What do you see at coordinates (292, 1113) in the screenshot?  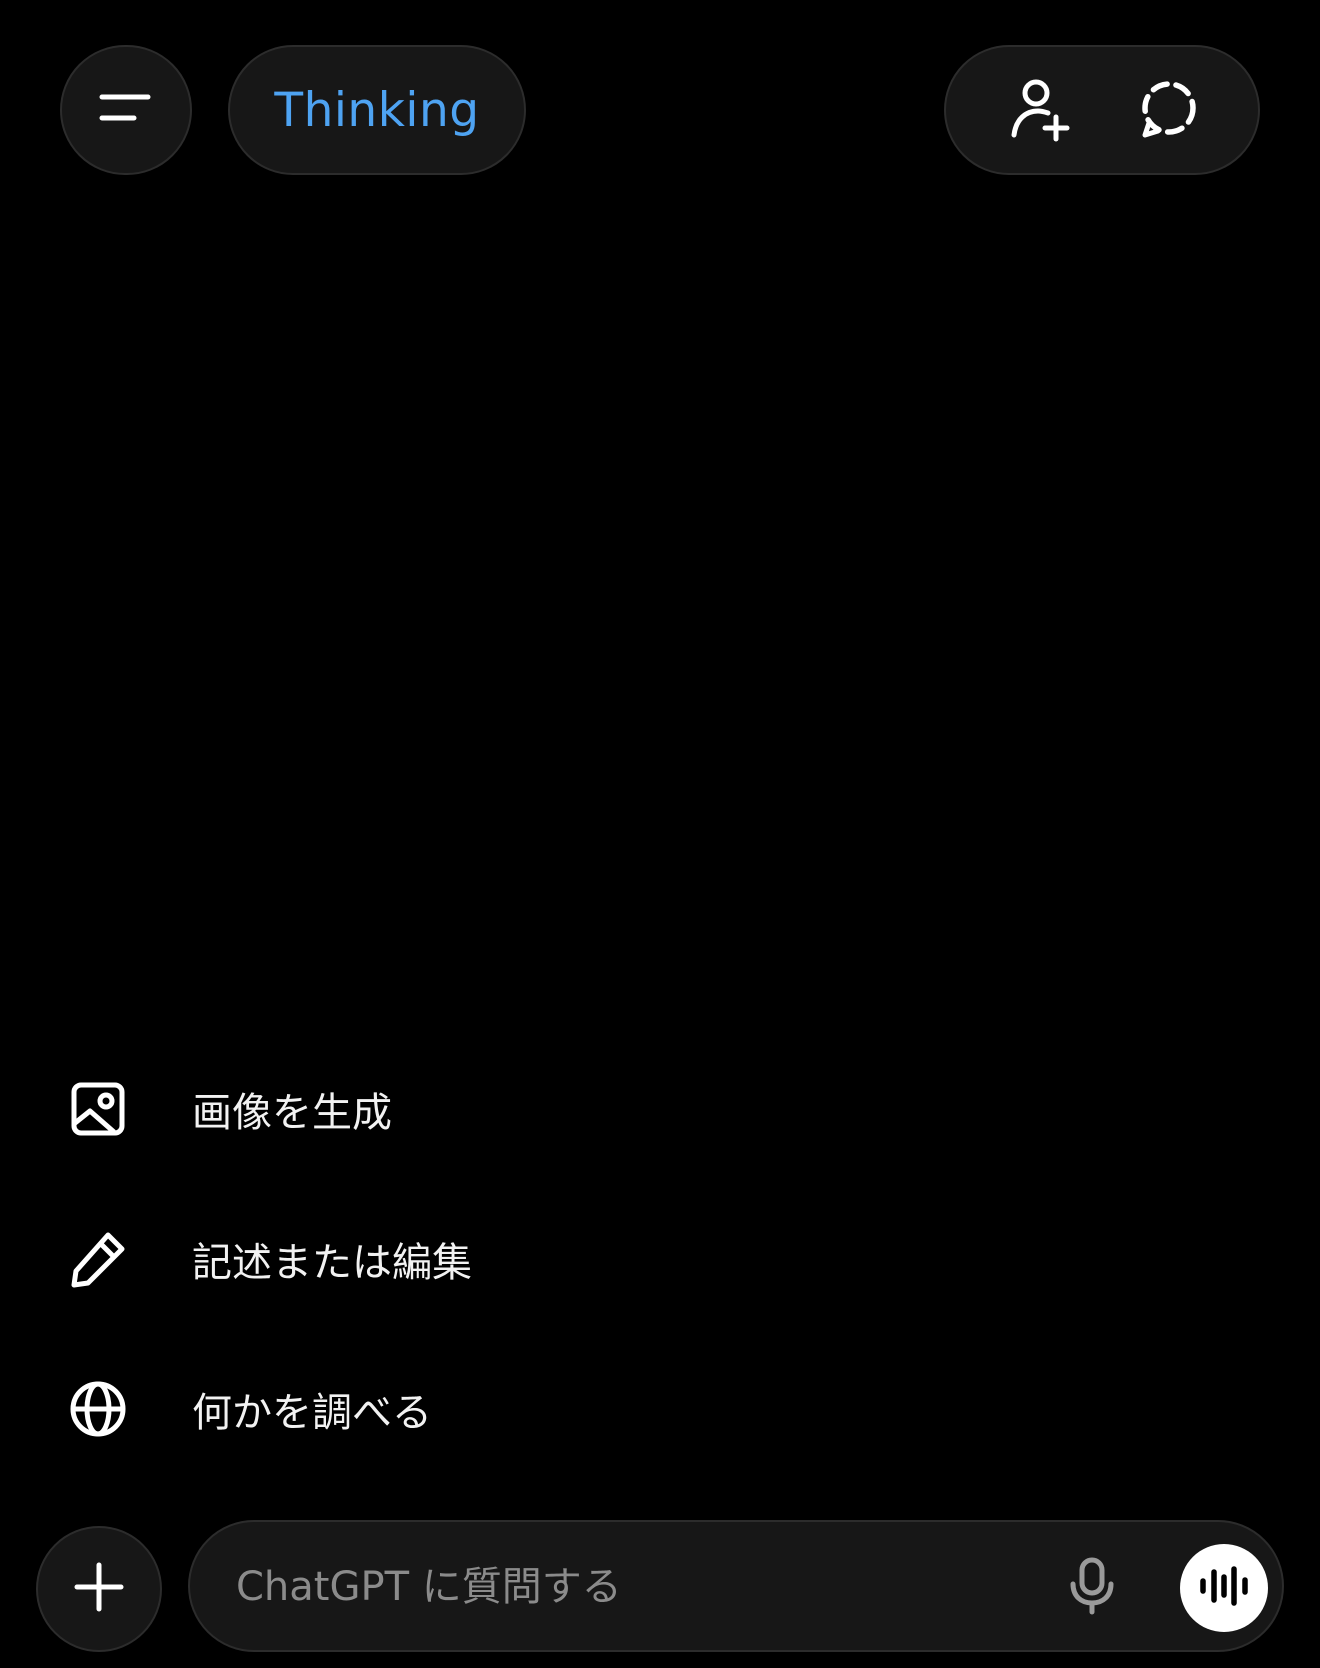 I see `suggestion-label: 画像を生成` at bounding box center [292, 1113].